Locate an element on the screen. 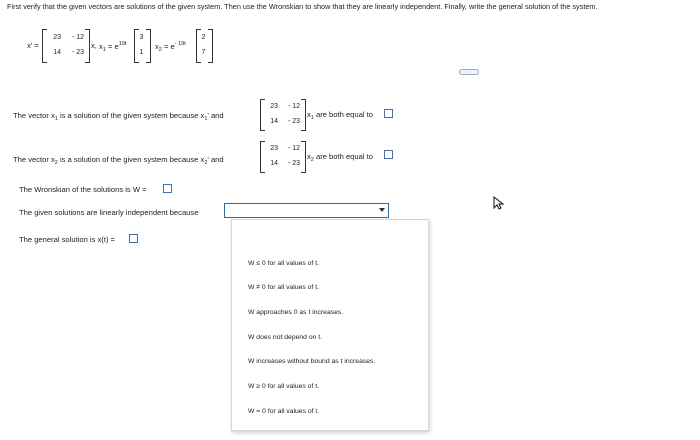  q2-matrix: 23 - 12 14 - 23 is located at coordinates (283, 157).